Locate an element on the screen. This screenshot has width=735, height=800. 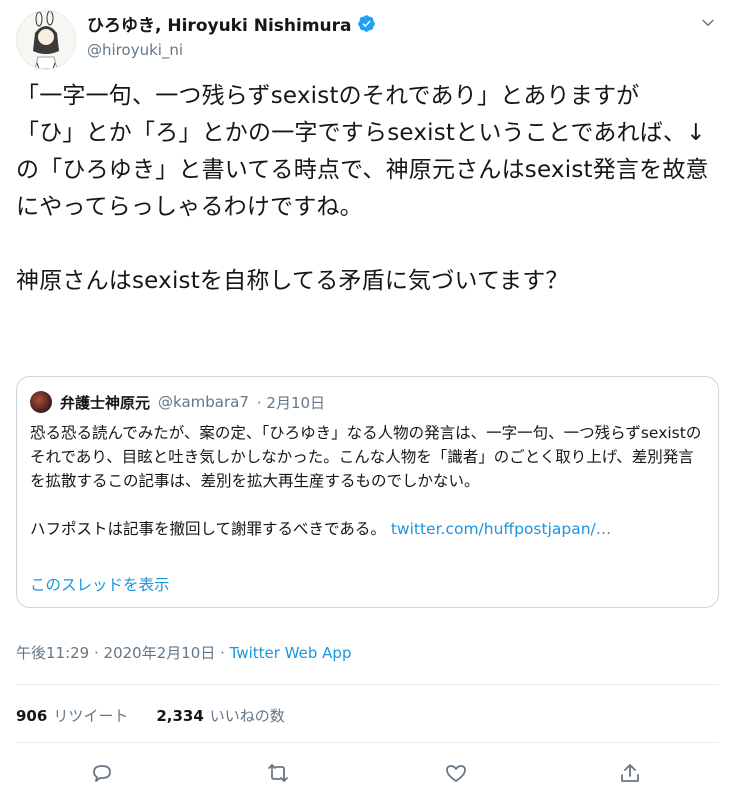
retweet-button is located at coordinates (278, 773).